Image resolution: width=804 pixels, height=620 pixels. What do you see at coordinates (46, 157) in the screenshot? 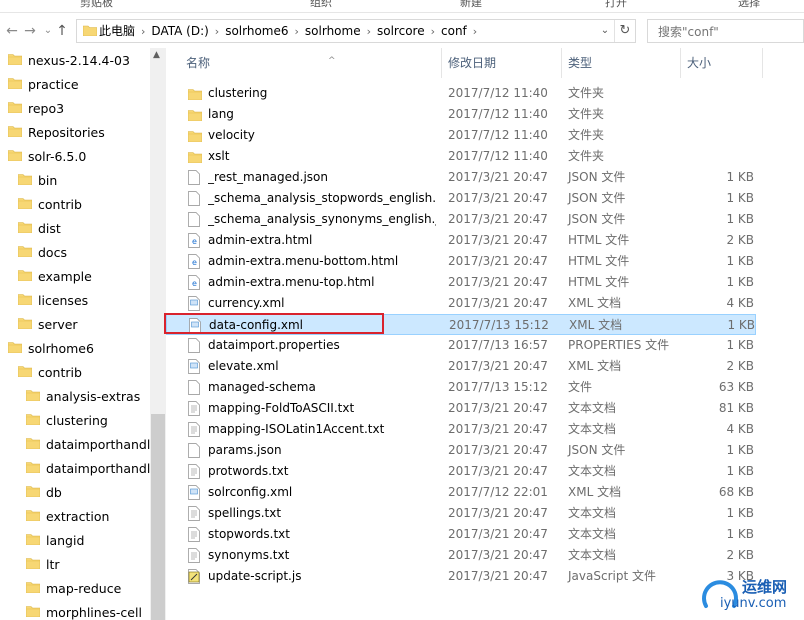
I see `tree-item: solr-6.5.0` at bounding box center [46, 157].